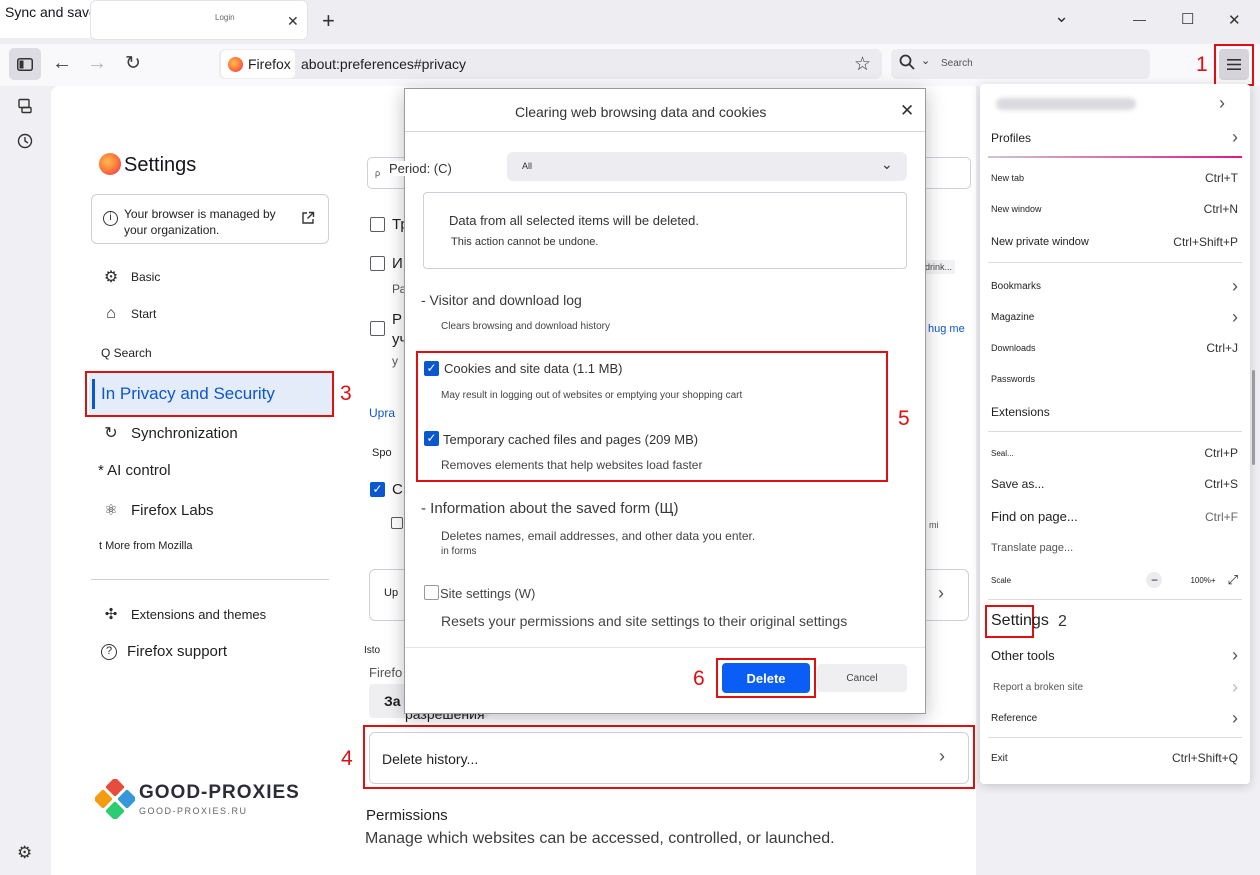  What do you see at coordinates (1114, 718) in the screenshot?
I see `menu-reference: Reference ›` at bounding box center [1114, 718].